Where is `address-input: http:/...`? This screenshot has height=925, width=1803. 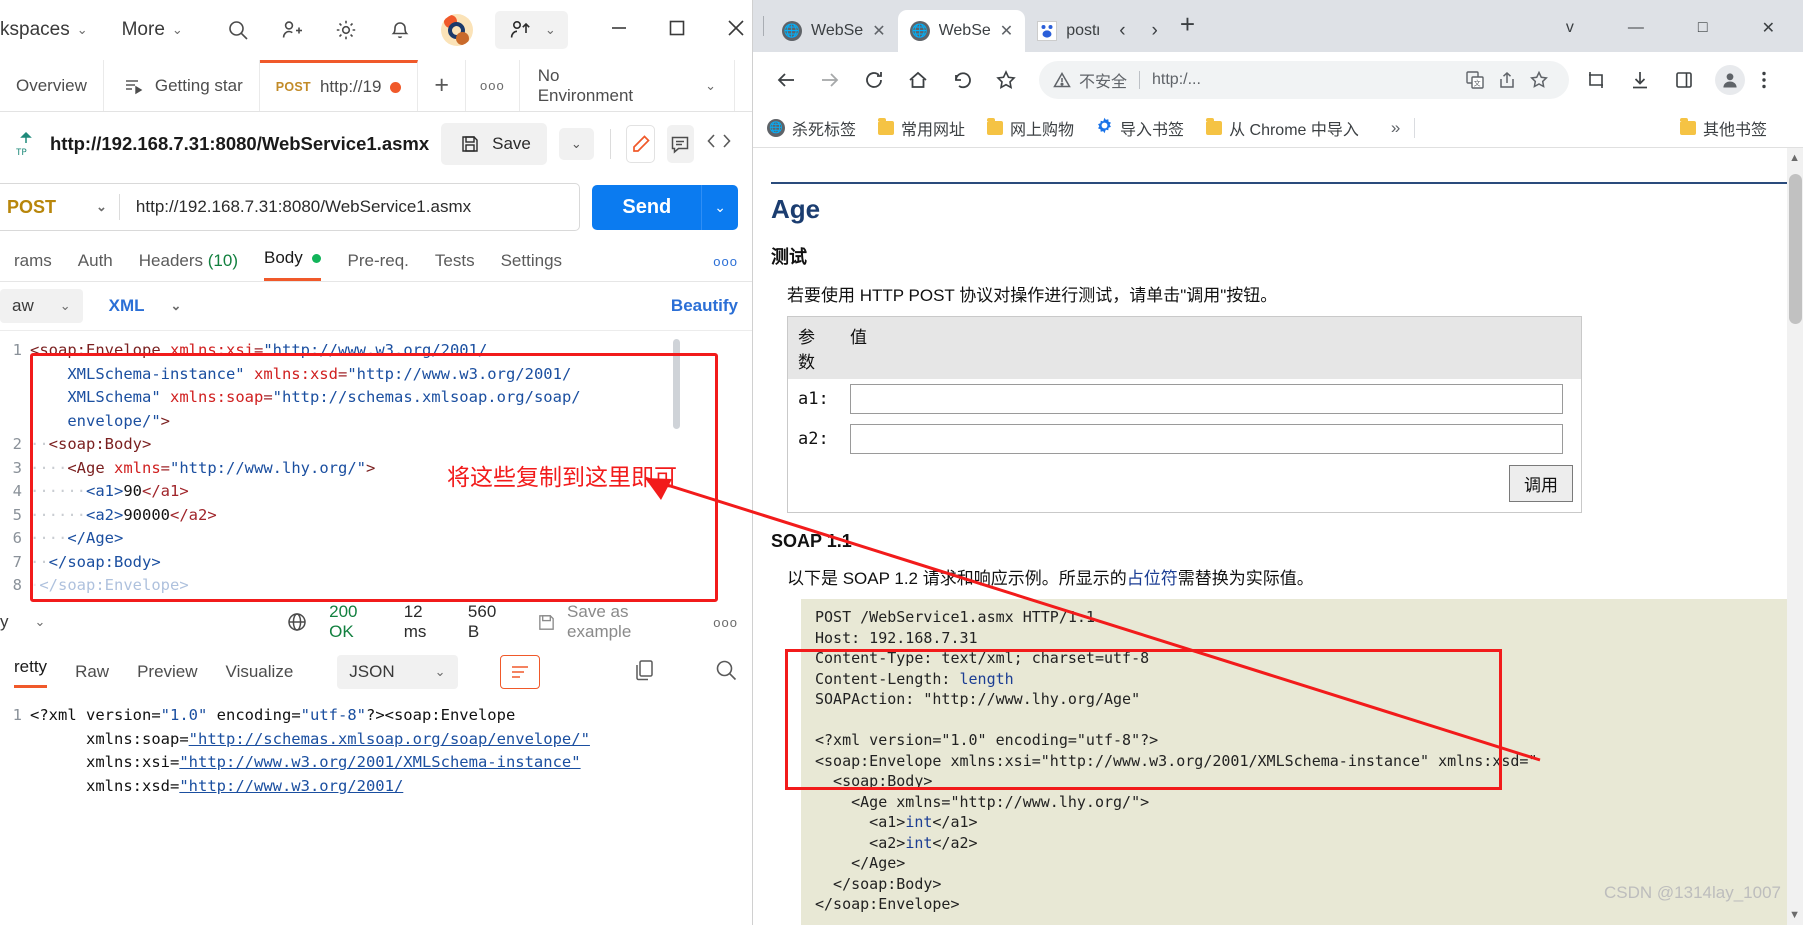
address-input: http:/... is located at coordinates (1305, 80).